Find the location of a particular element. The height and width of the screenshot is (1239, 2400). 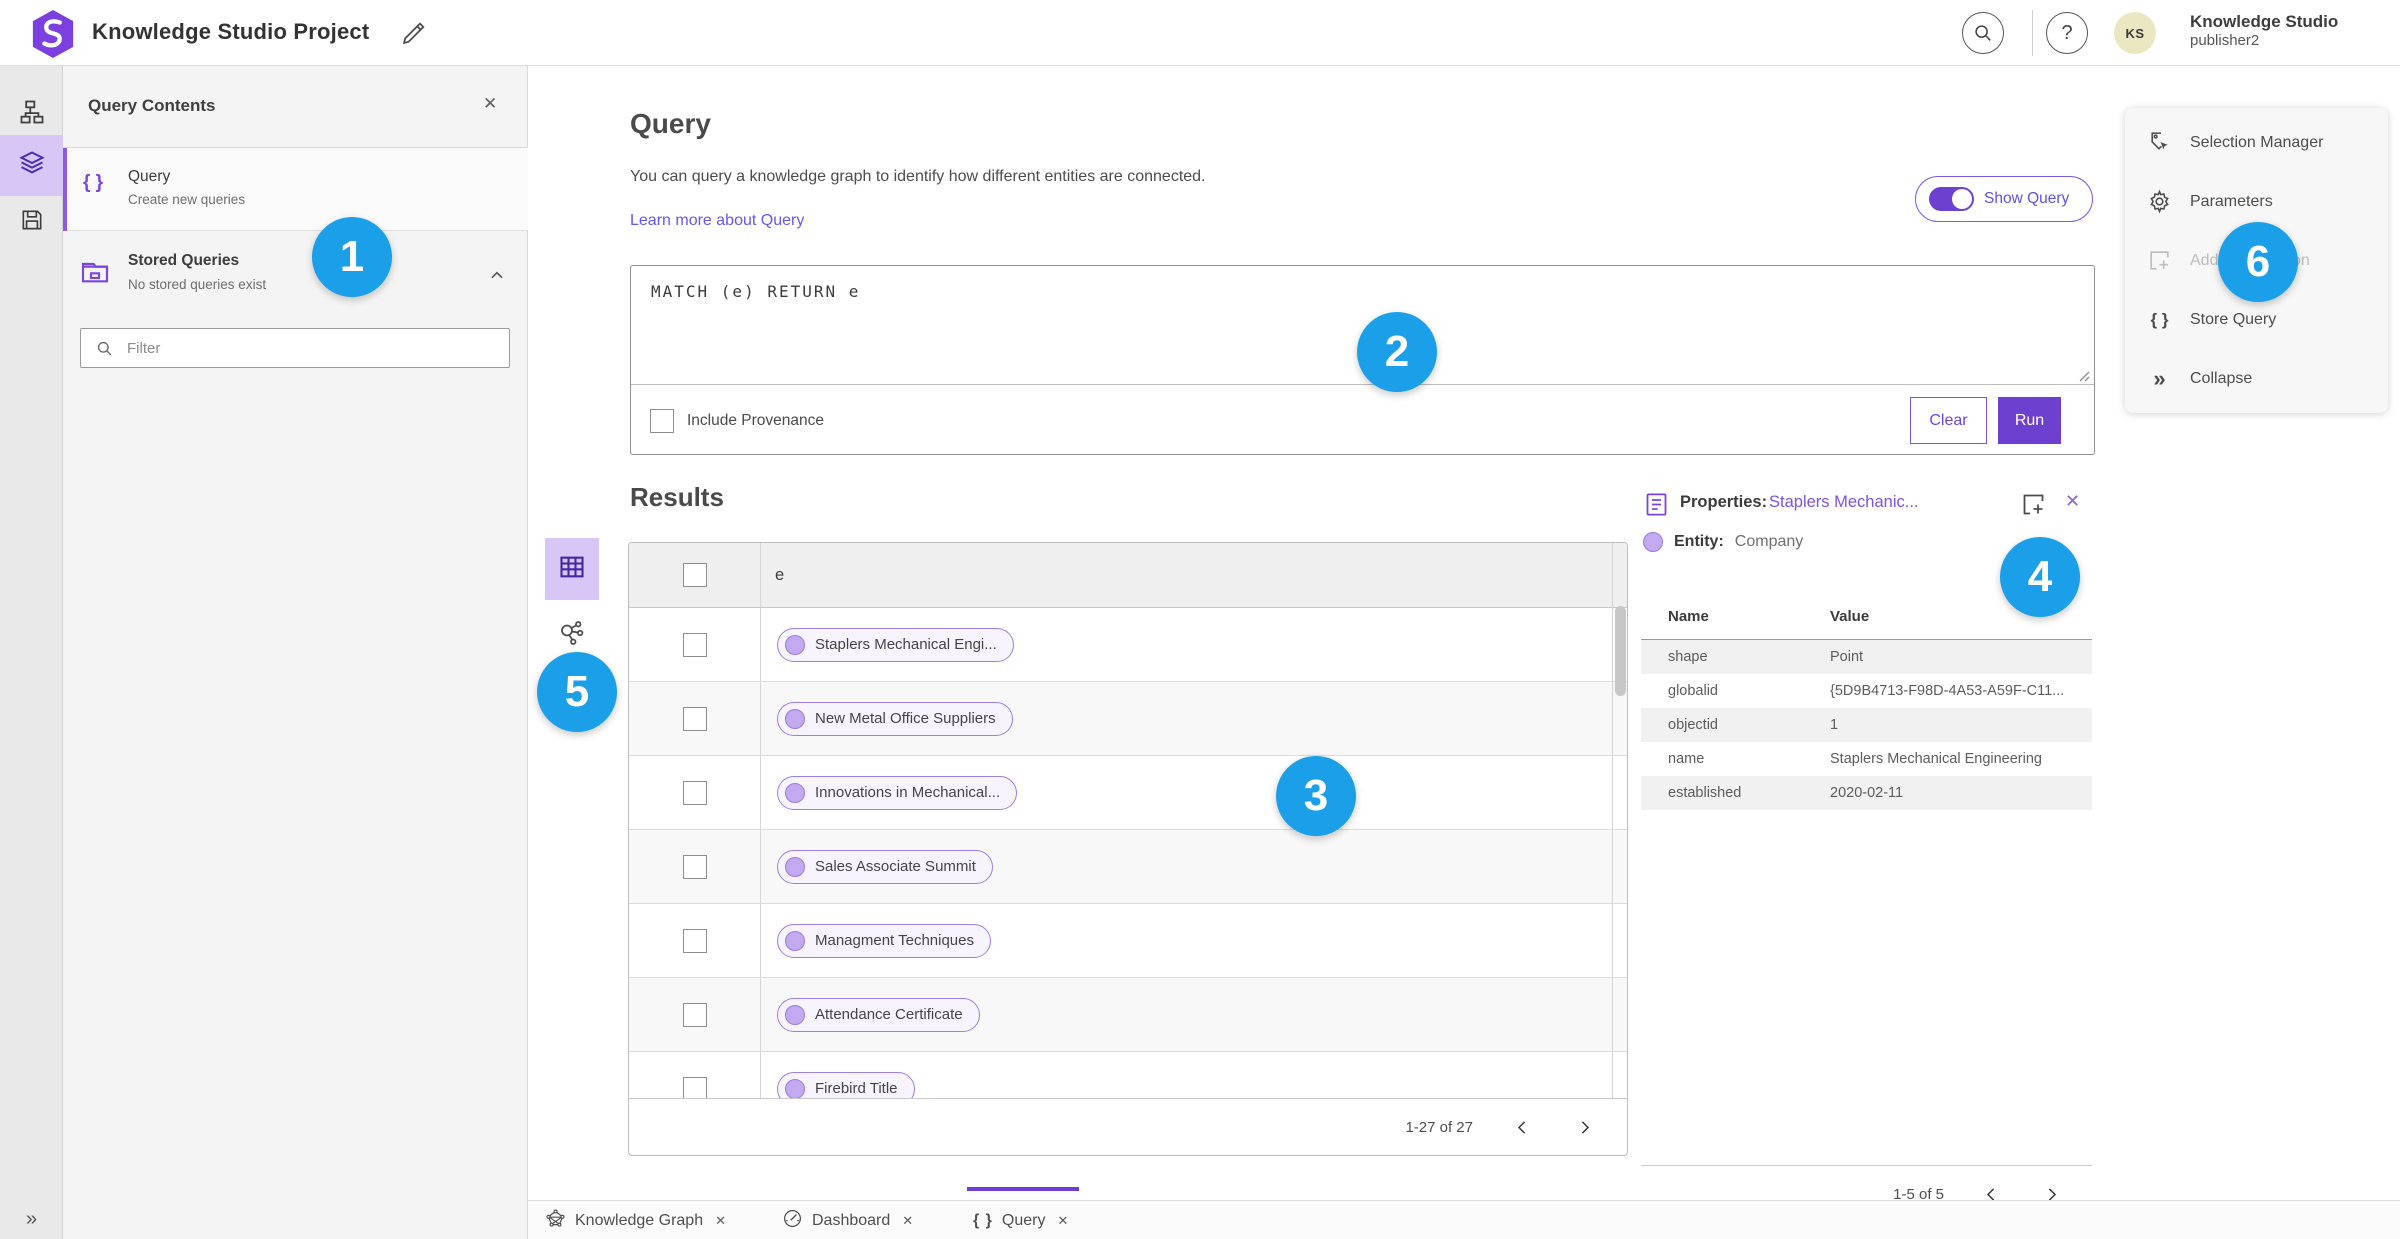

entity-pill: Managment Techniques is located at coordinates (884, 940).